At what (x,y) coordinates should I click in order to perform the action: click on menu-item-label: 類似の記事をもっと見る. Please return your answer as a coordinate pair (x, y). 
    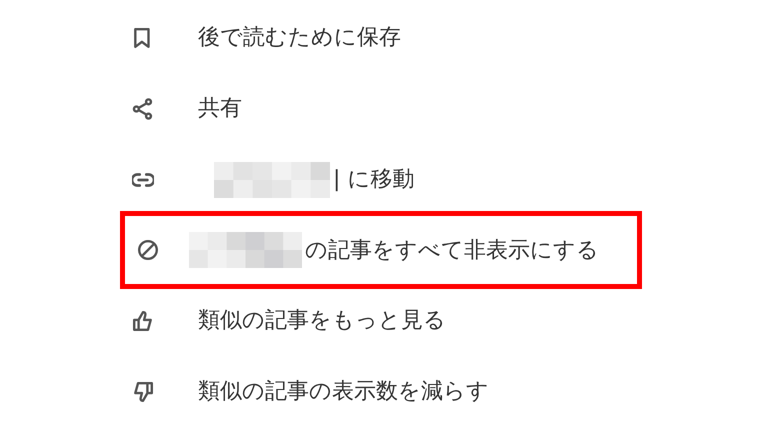
    Looking at the image, I should click on (322, 321).